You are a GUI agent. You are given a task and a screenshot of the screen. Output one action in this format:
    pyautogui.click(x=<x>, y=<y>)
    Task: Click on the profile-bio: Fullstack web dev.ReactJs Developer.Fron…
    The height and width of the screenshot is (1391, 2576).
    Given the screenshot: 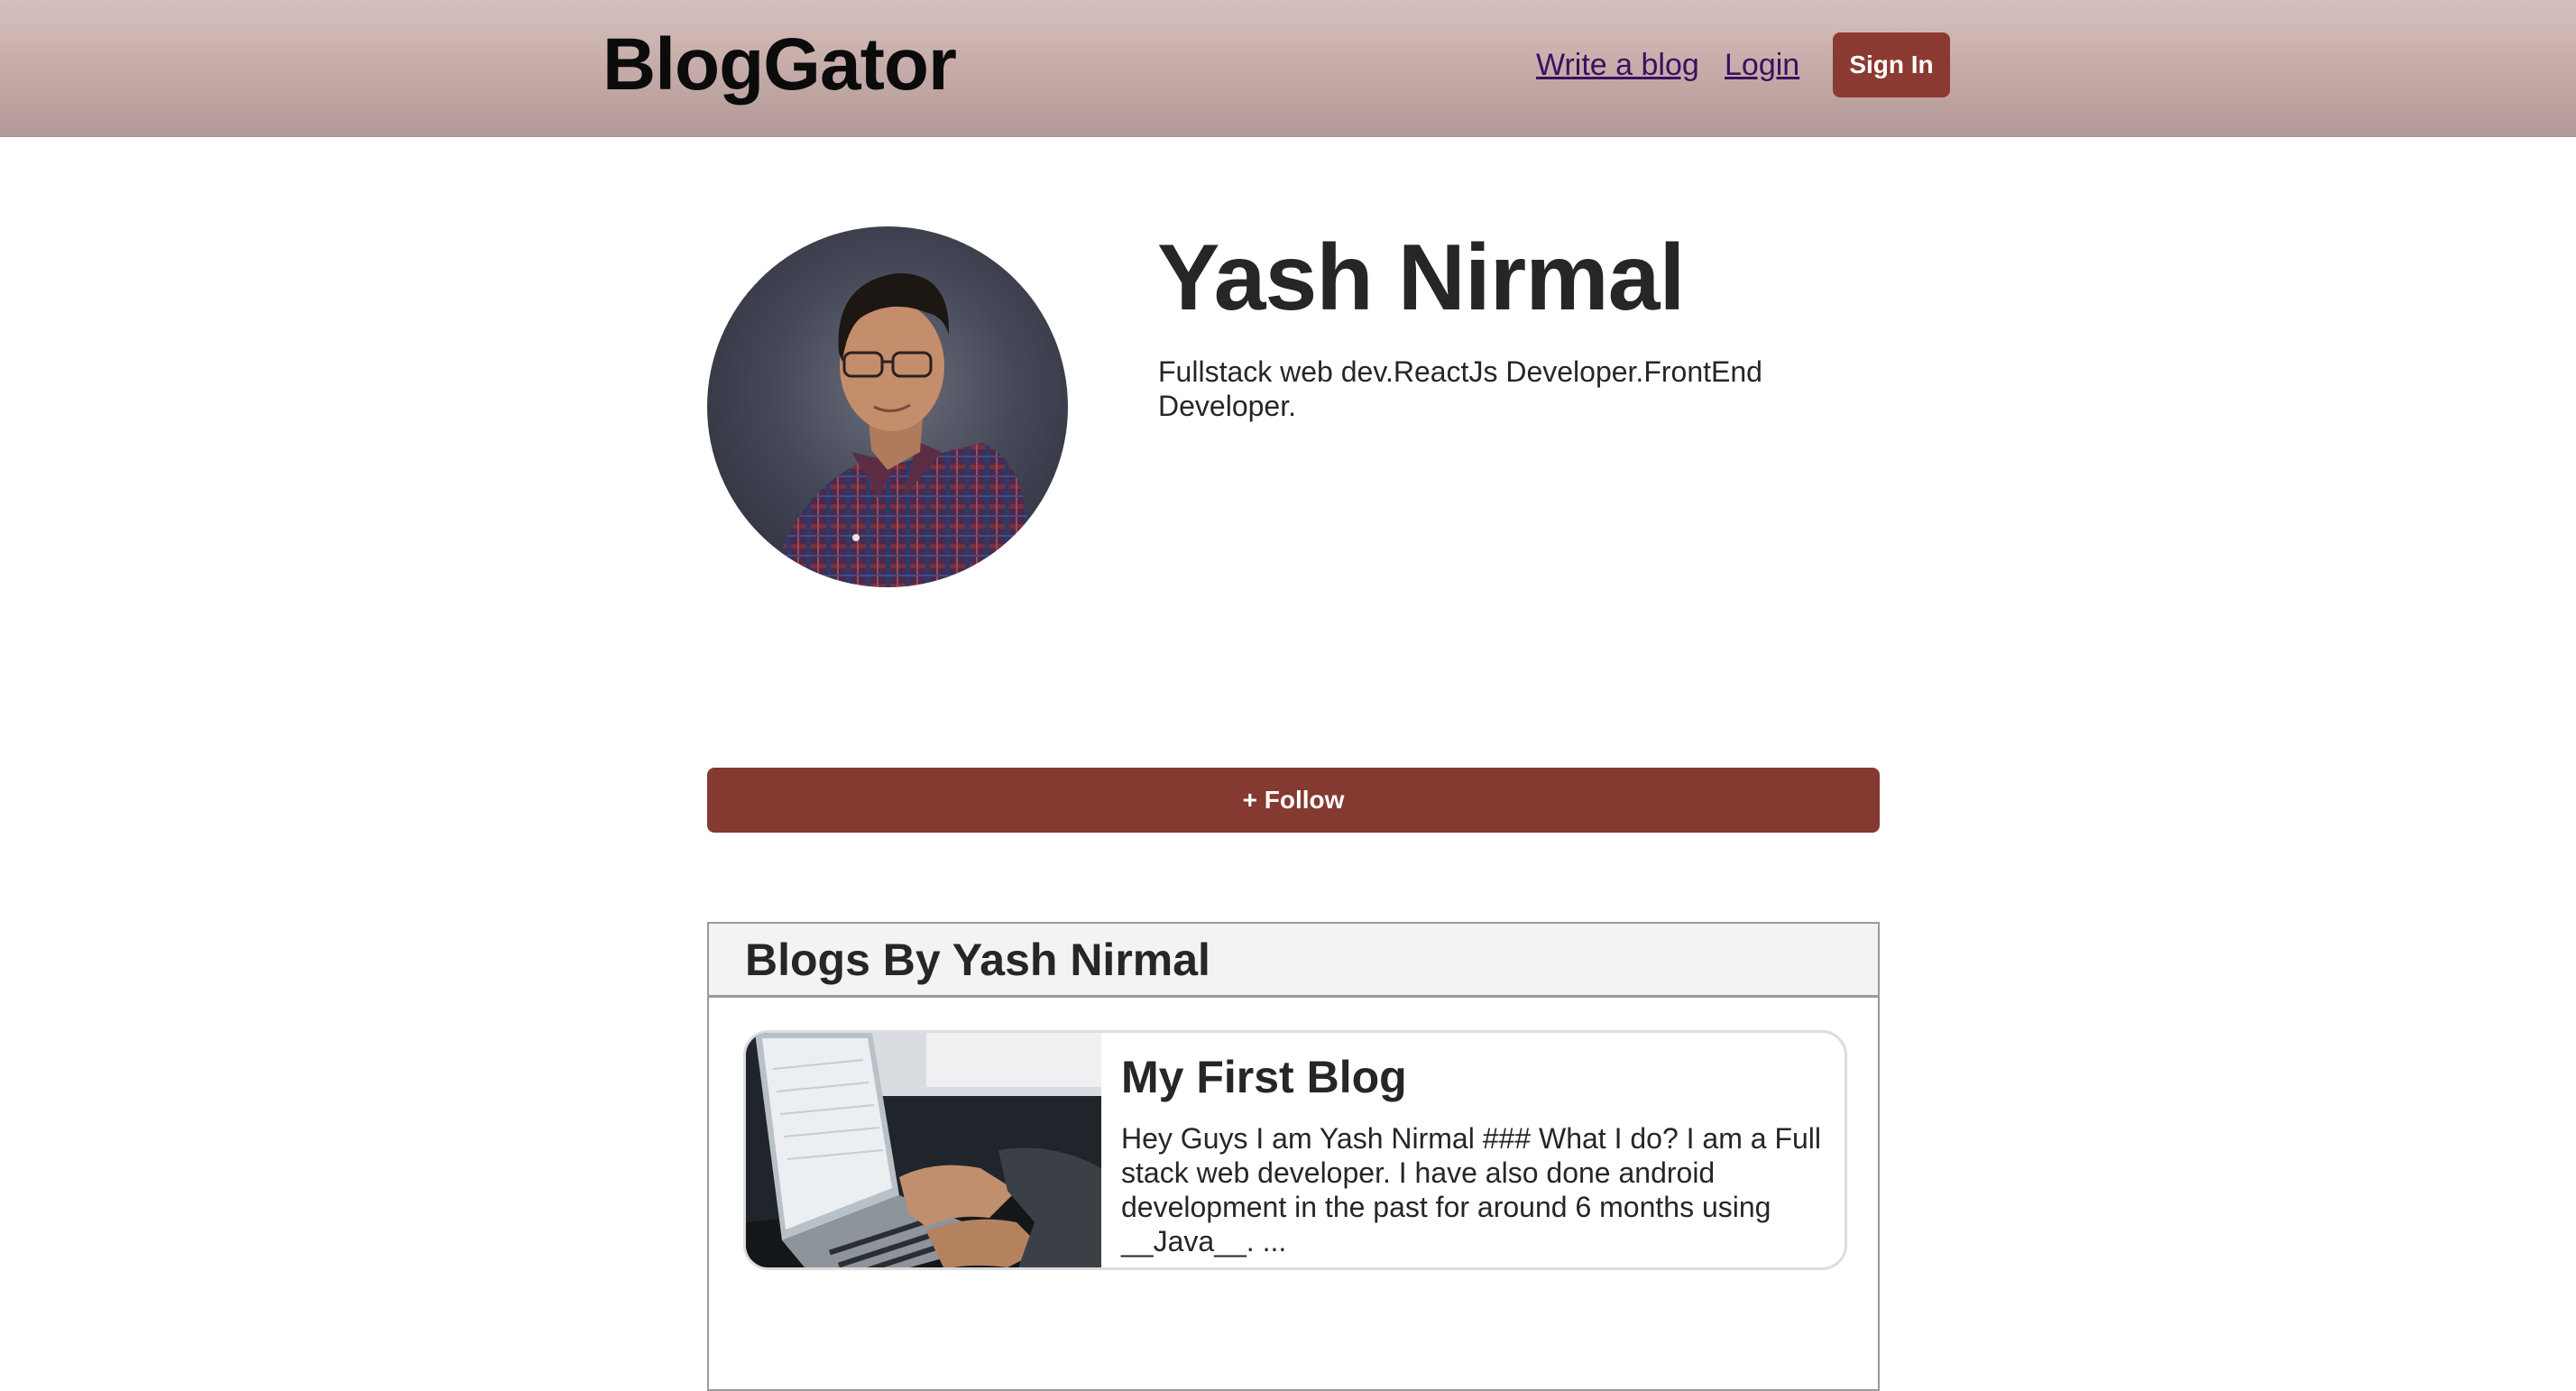 What is the action you would take?
    pyautogui.click(x=1460, y=388)
    